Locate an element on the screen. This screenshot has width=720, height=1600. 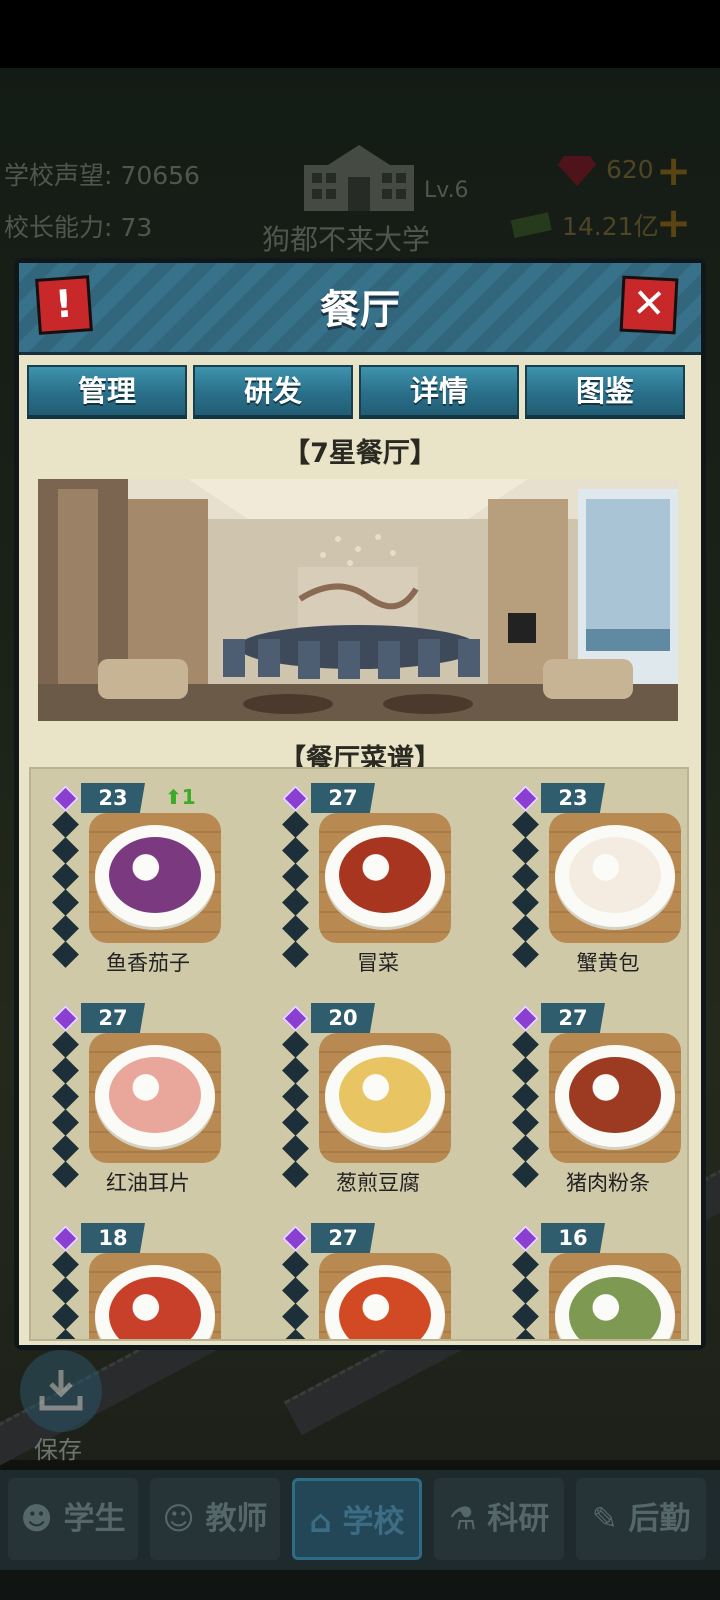
dish-card: 27 冒菜 is located at coordinates (387, 888).